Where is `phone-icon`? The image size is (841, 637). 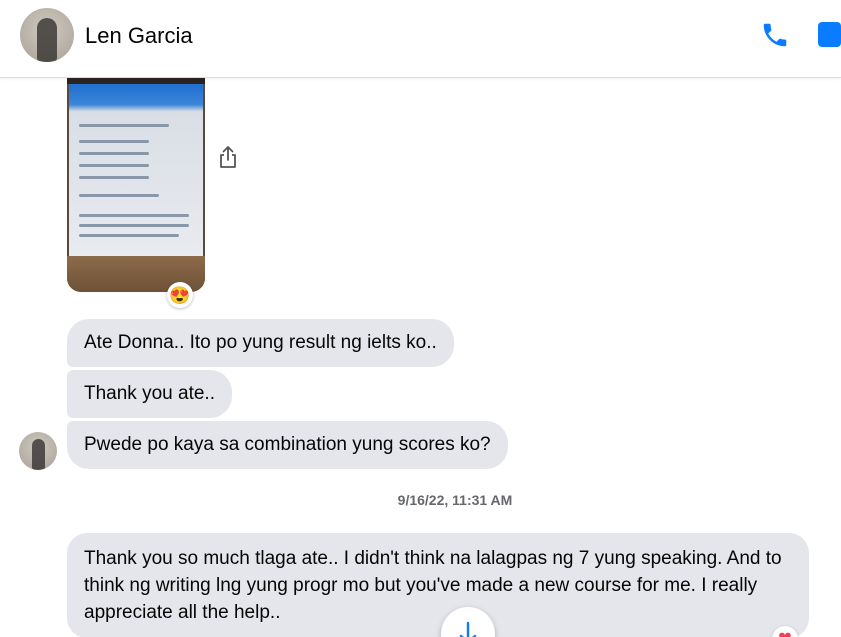 phone-icon is located at coordinates (775, 35).